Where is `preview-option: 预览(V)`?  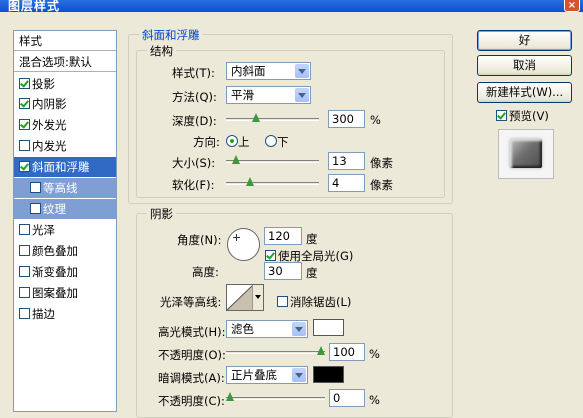 preview-option: 预览(V) is located at coordinates (522, 116).